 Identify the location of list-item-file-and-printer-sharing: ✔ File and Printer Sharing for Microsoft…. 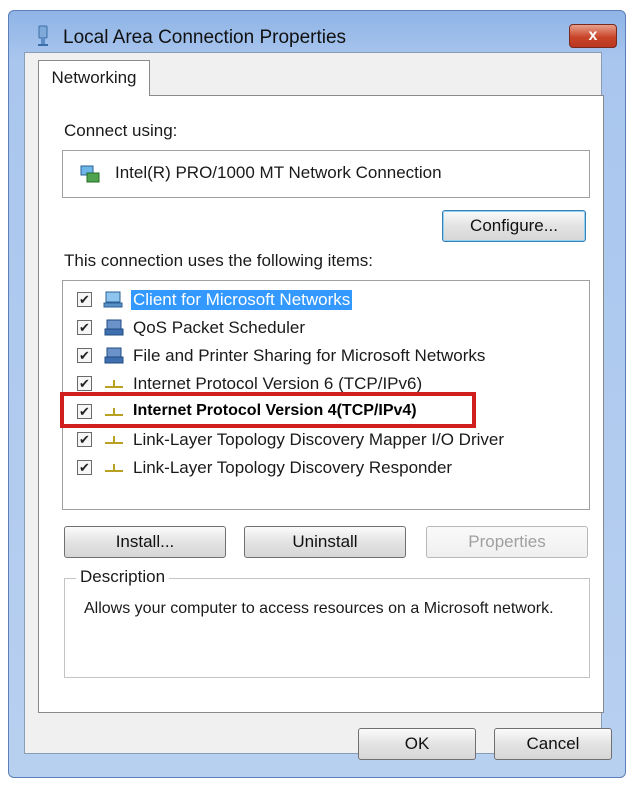
(323, 356).